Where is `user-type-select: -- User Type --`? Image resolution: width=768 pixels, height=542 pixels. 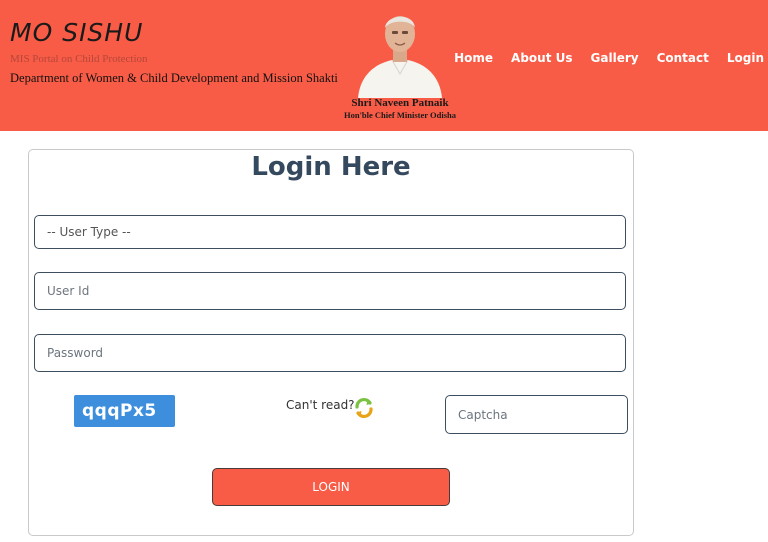 user-type-select: -- User Type -- is located at coordinates (330, 232).